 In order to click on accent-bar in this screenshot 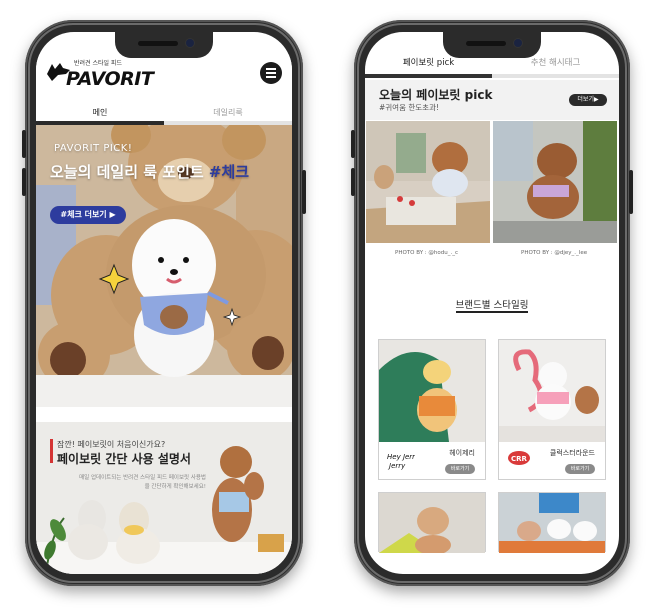, I will do `click(51, 451)`.